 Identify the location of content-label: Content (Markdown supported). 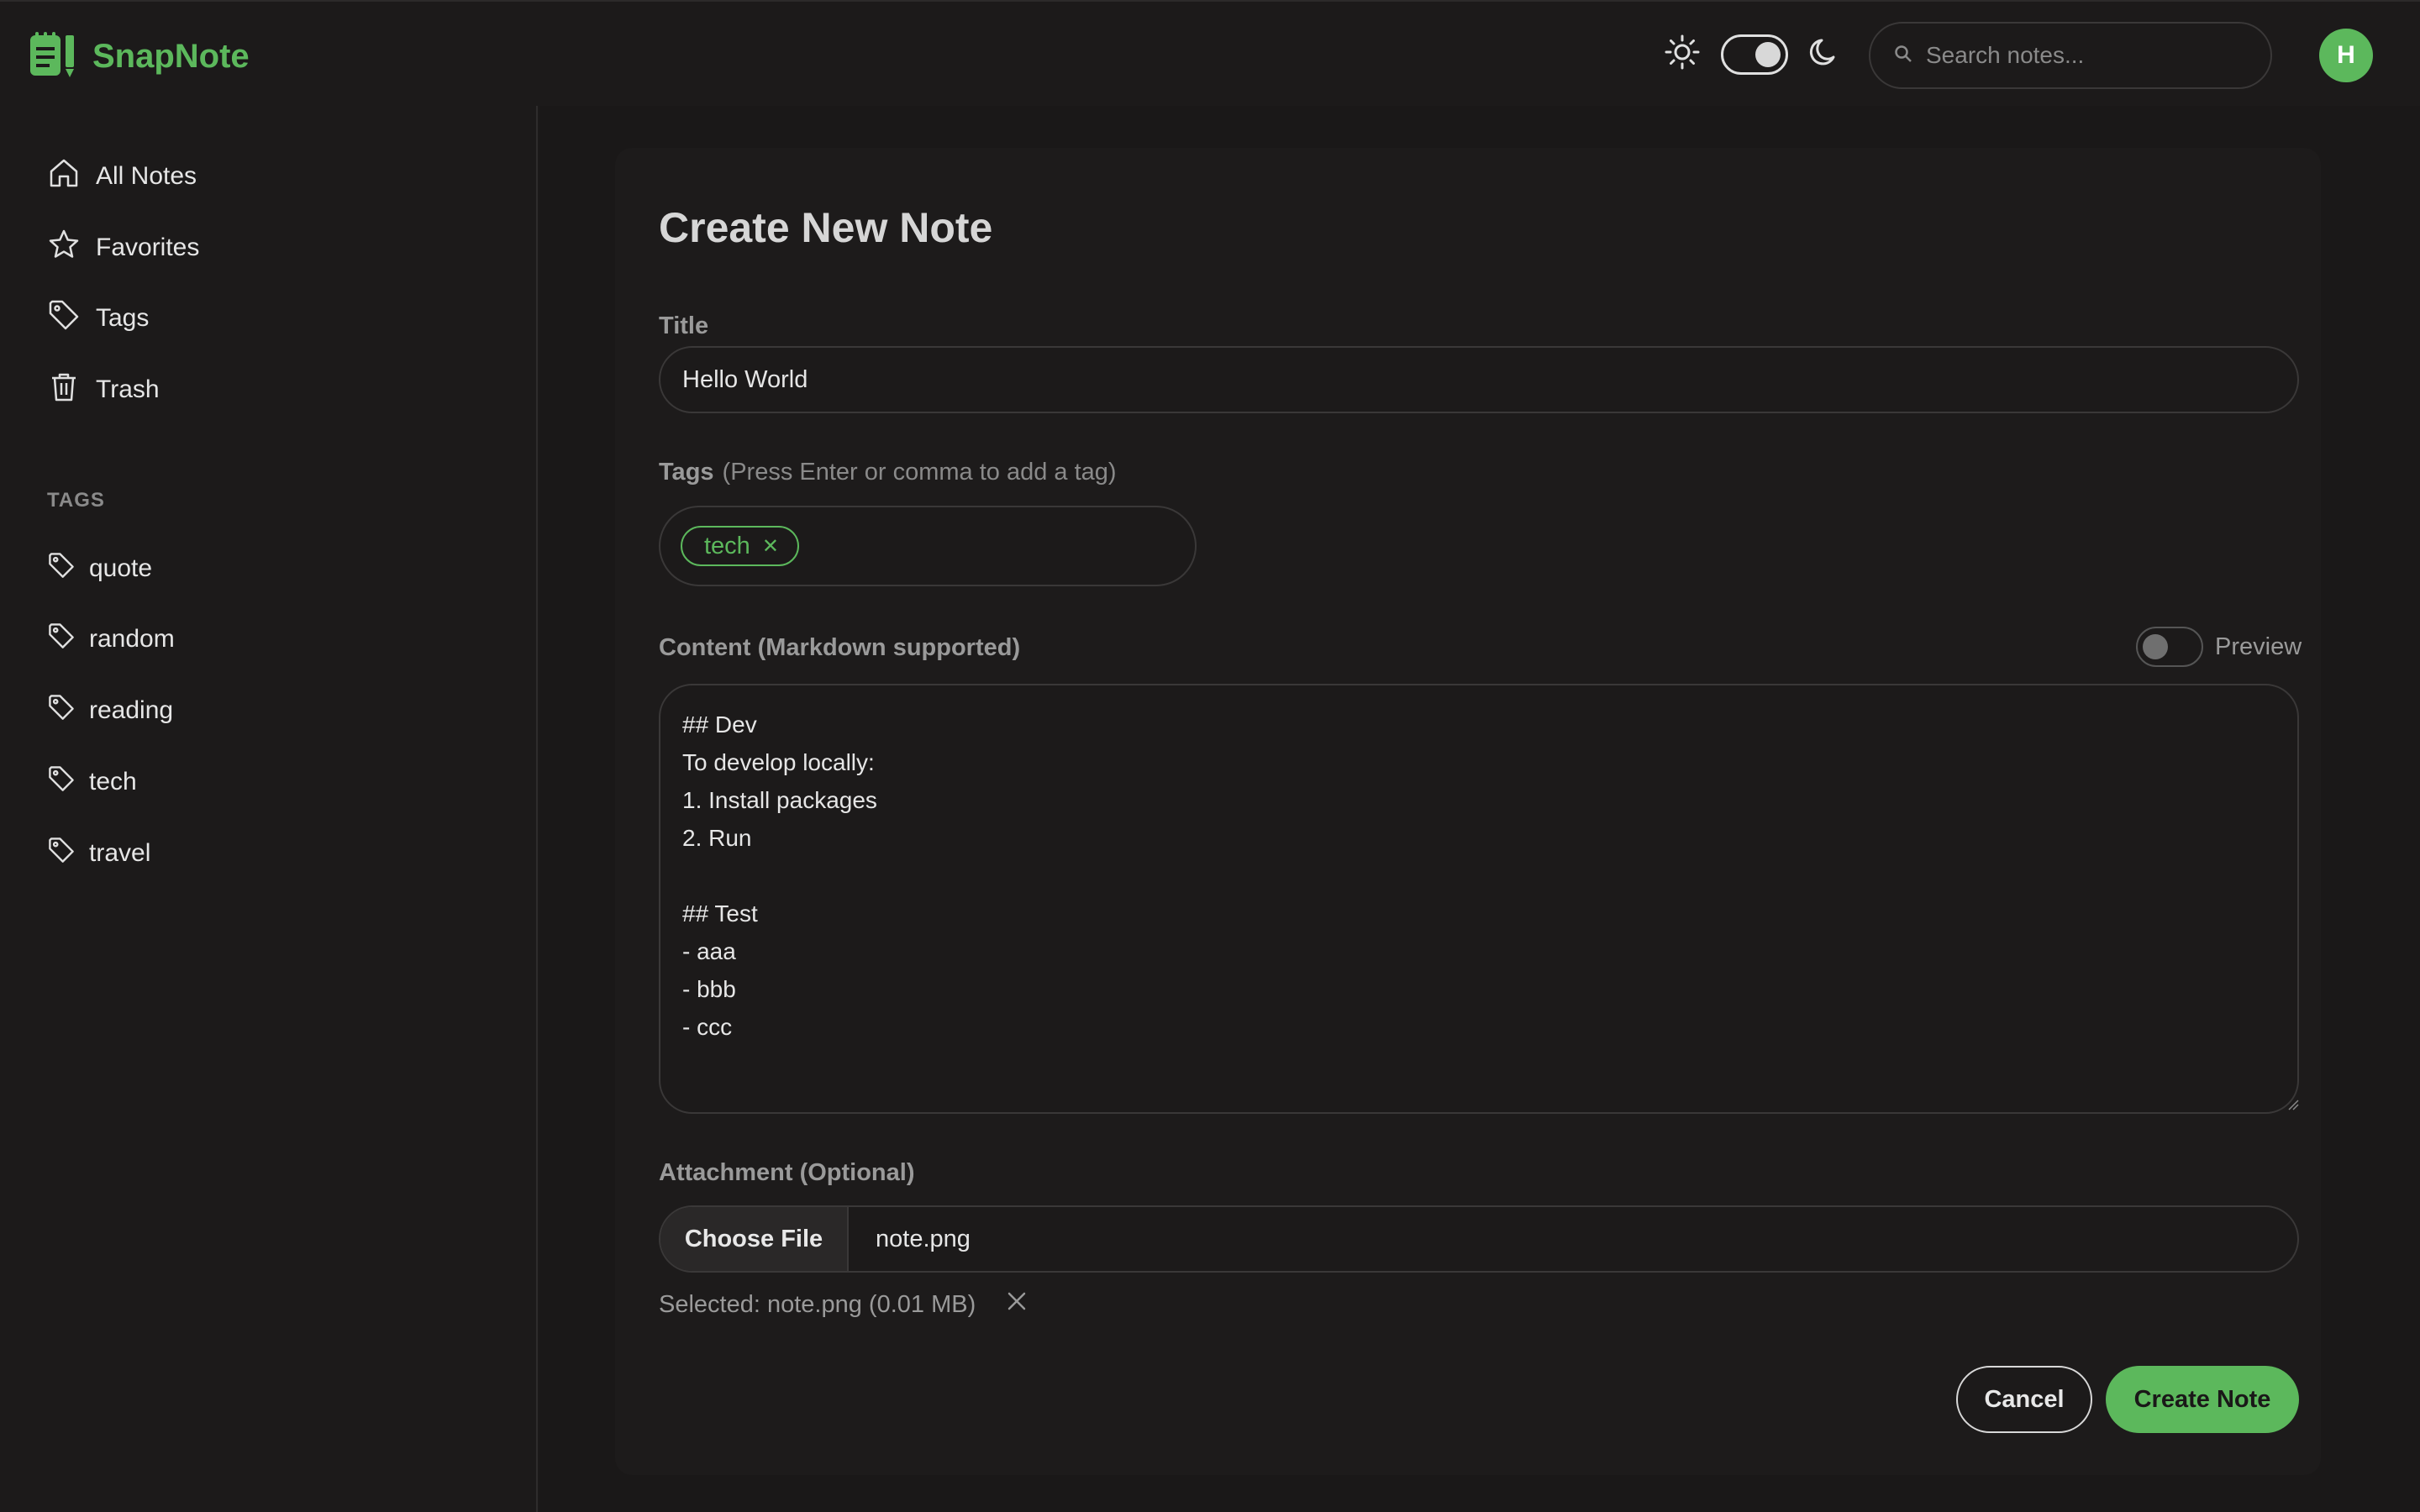
(840, 647).